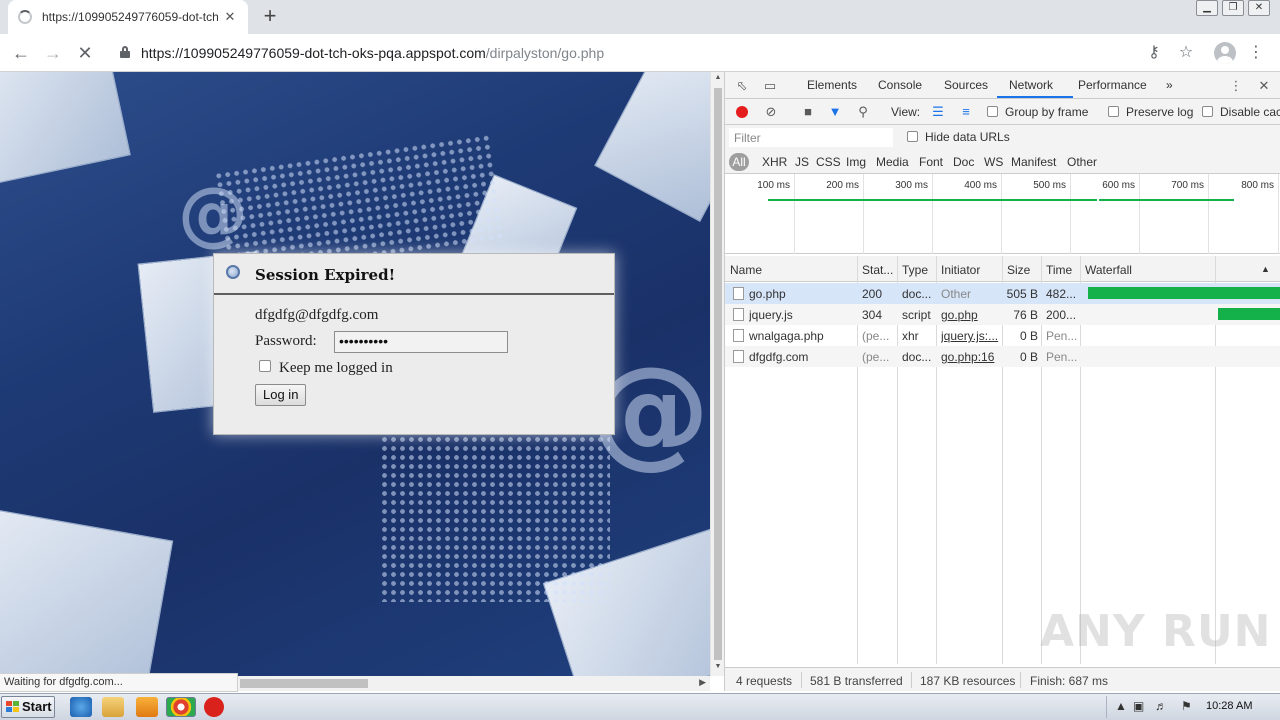 This screenshot has width=1280, height=720. What do you see at coordinates (1018, 270) in the screenshot?
I see `column-header-size: Size` at bounding box center [1018, 270].